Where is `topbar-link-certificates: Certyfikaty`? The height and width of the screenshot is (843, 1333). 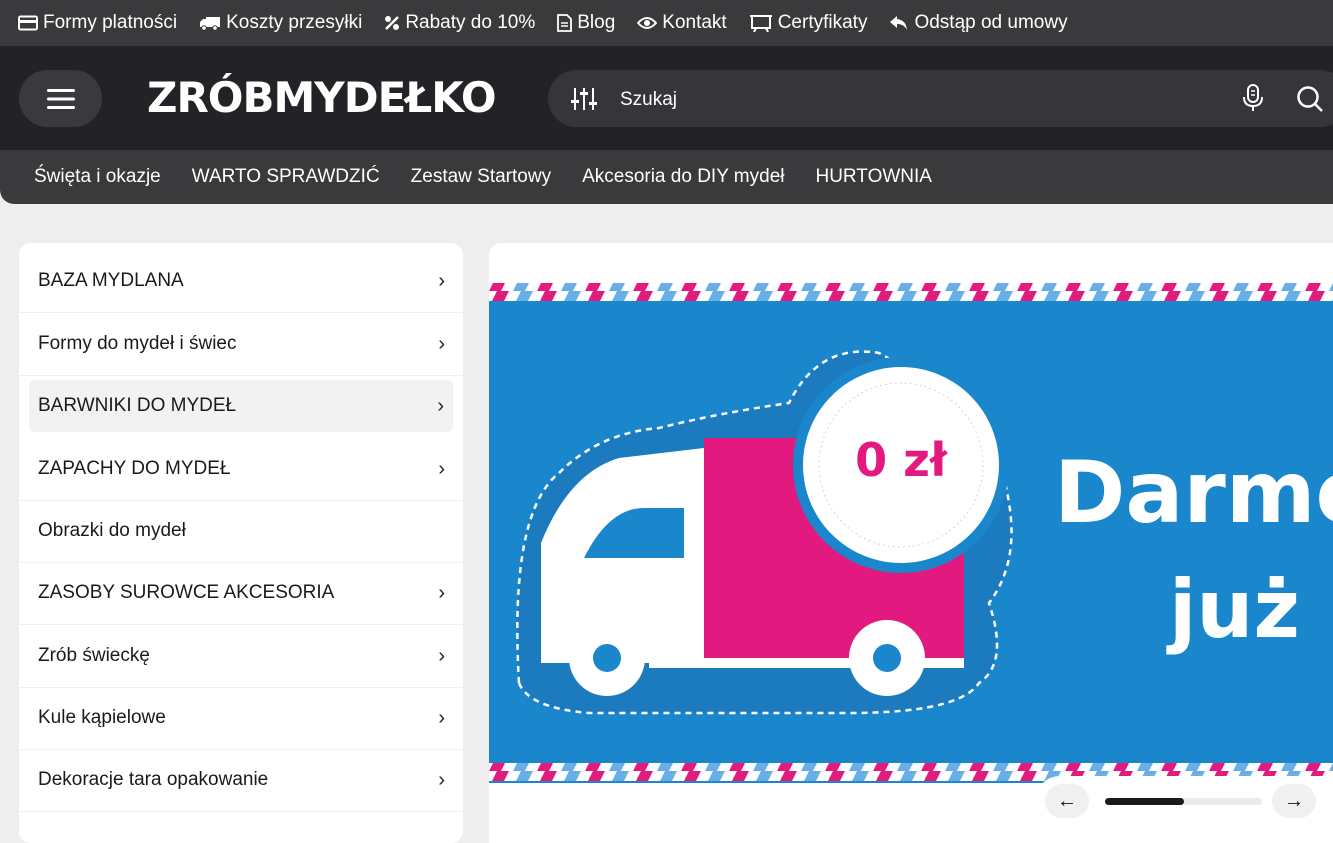 topbar-link-certificates: Certyfikaty is located at coordinates (808, 23).